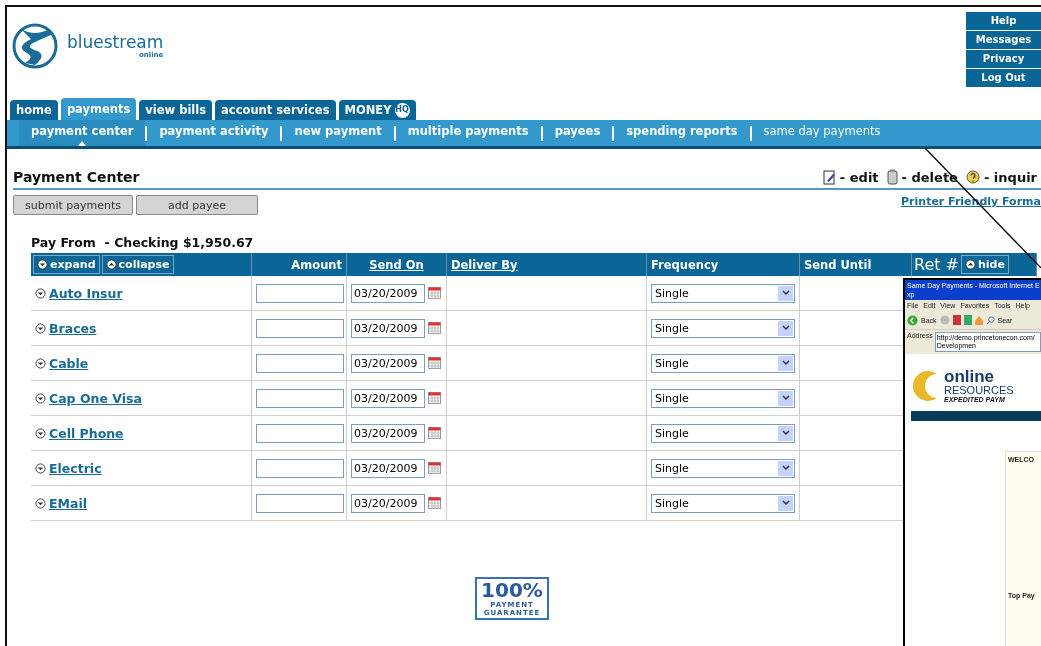 Image resolution: width=1041 pixels, height=646 pixels. I want to click on nav-tab: view bills, so click(176, 110).